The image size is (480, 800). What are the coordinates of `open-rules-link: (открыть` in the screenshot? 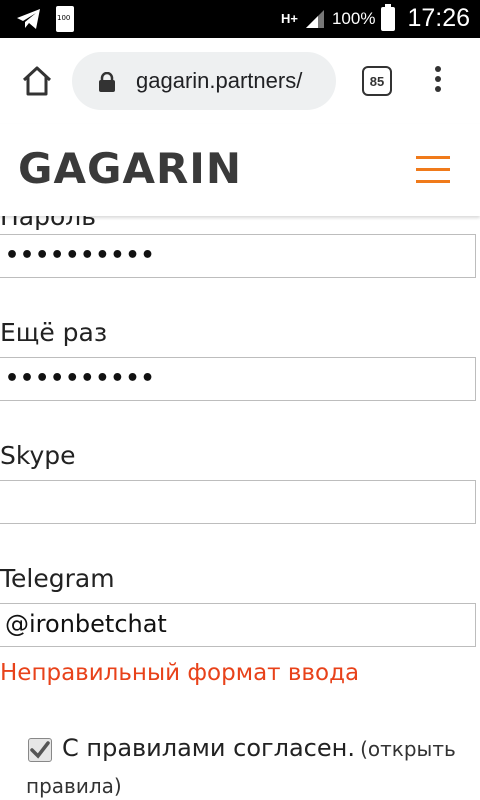 It's located at (408, 749).